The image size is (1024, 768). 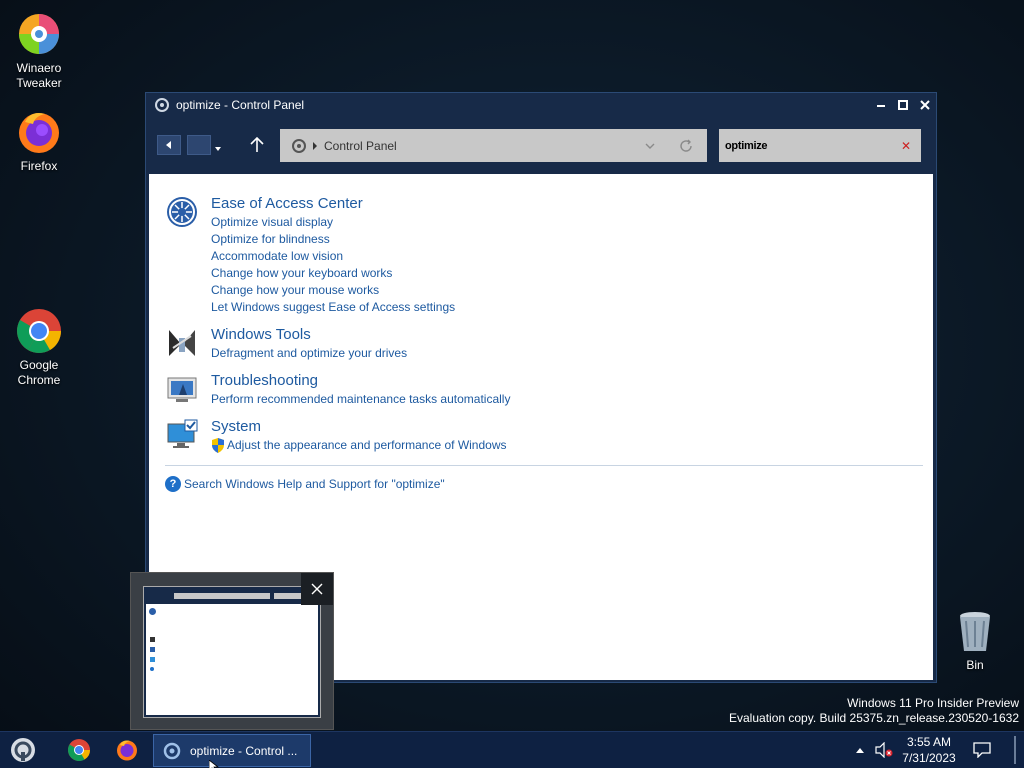 What do you see at coordinates (360, 146) in the screenshot?
I see `breadcrumb: Control Panel` at bounding box center [360, 146].